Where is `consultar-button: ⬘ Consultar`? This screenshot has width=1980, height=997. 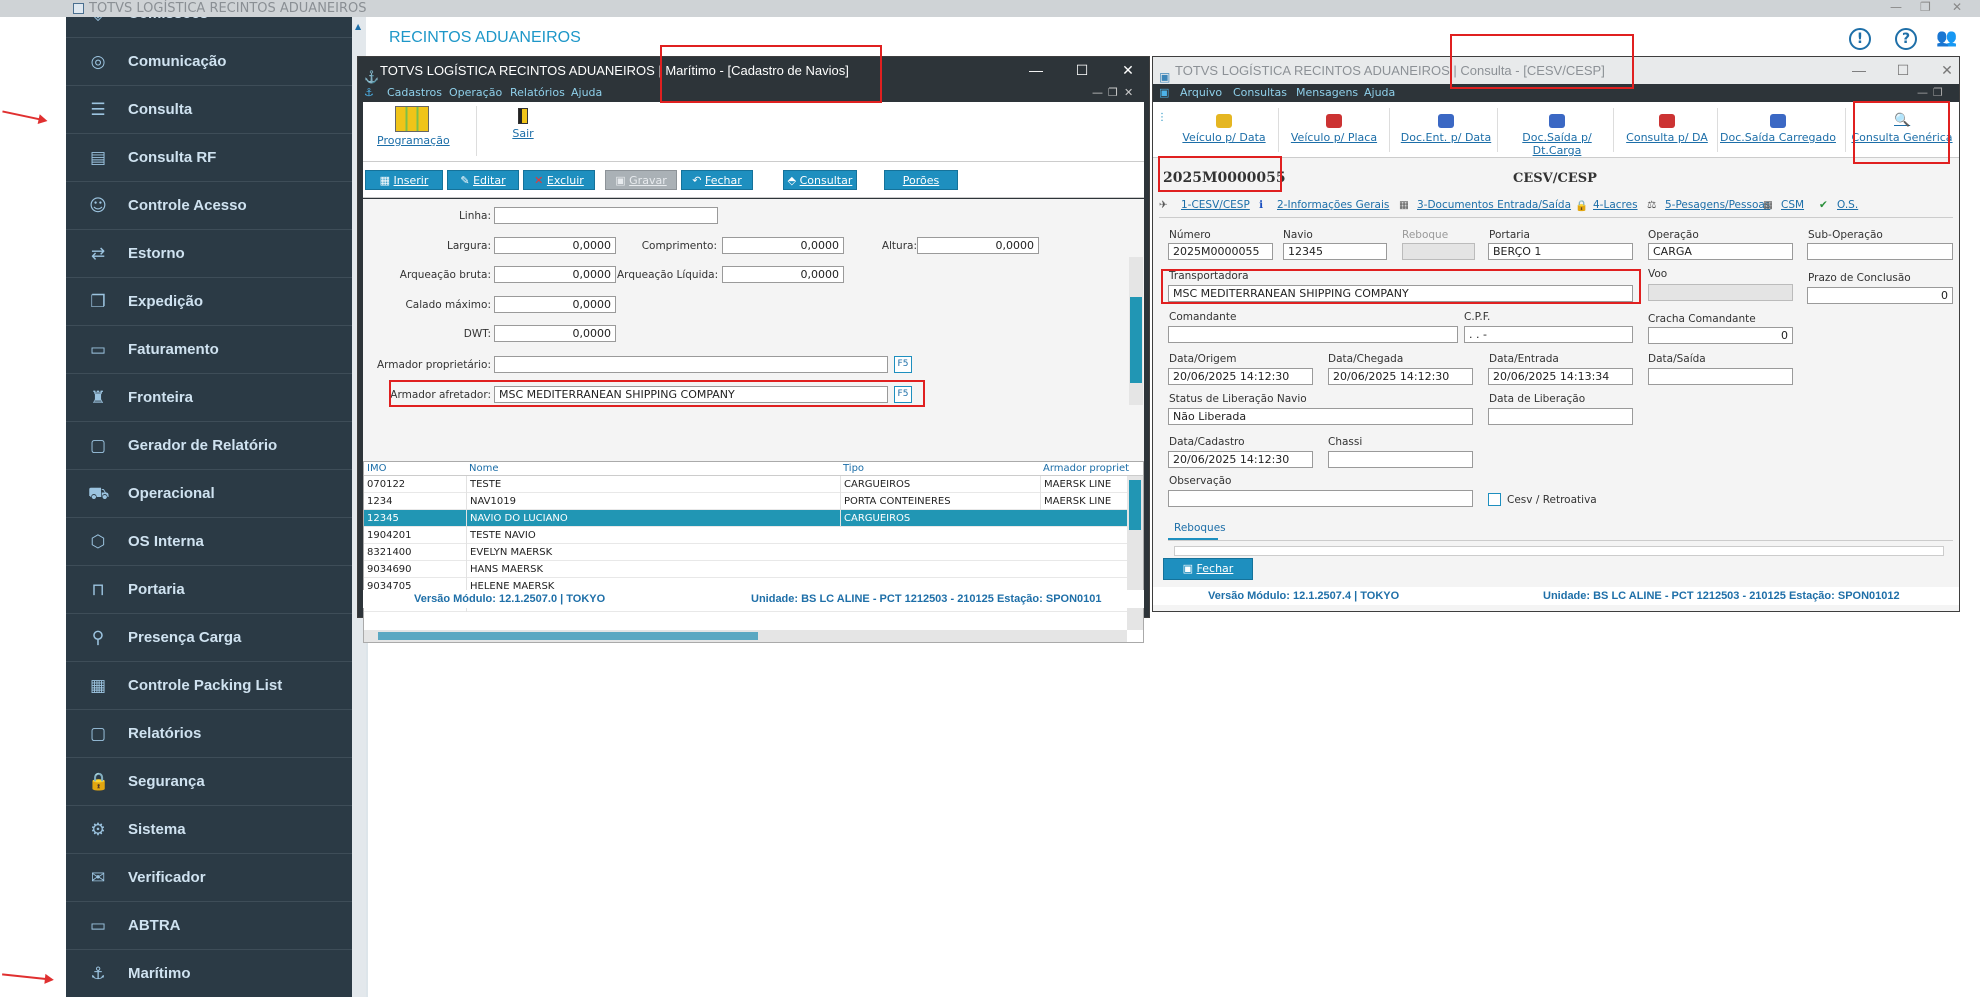 consultar-button: ⬘ Consultar is located at coordinates (820, 180).